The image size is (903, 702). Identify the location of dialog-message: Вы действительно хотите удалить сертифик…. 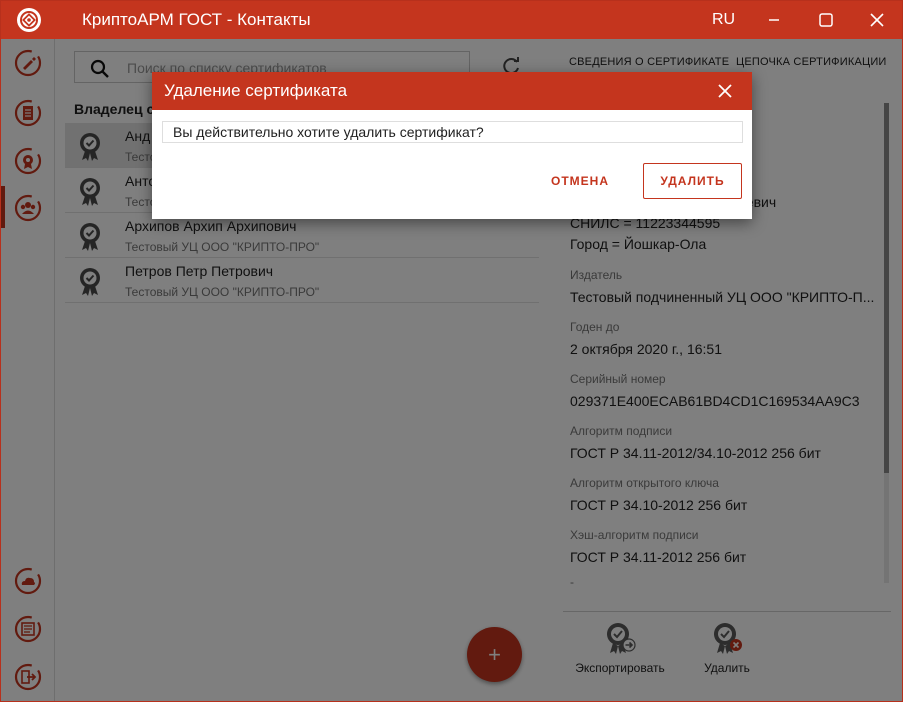
(452, 132).